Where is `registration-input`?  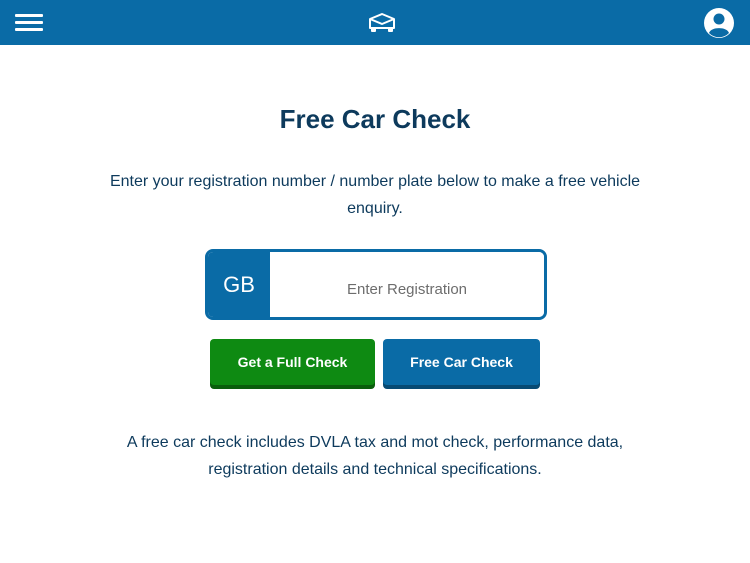 registration-input is located at coordinates (407, 284).